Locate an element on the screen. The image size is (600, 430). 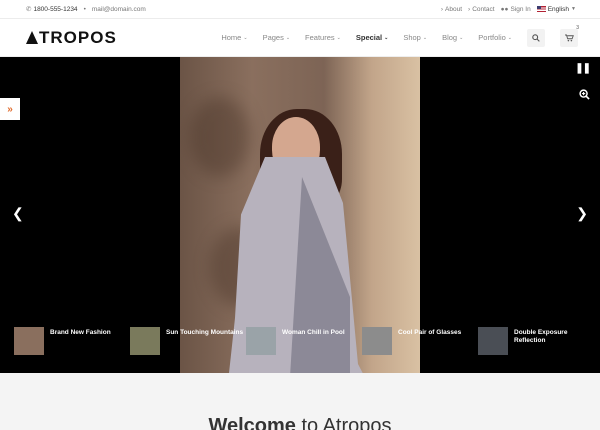
sign-in-link: ●● Sign In is located at coordinates (516, 9).